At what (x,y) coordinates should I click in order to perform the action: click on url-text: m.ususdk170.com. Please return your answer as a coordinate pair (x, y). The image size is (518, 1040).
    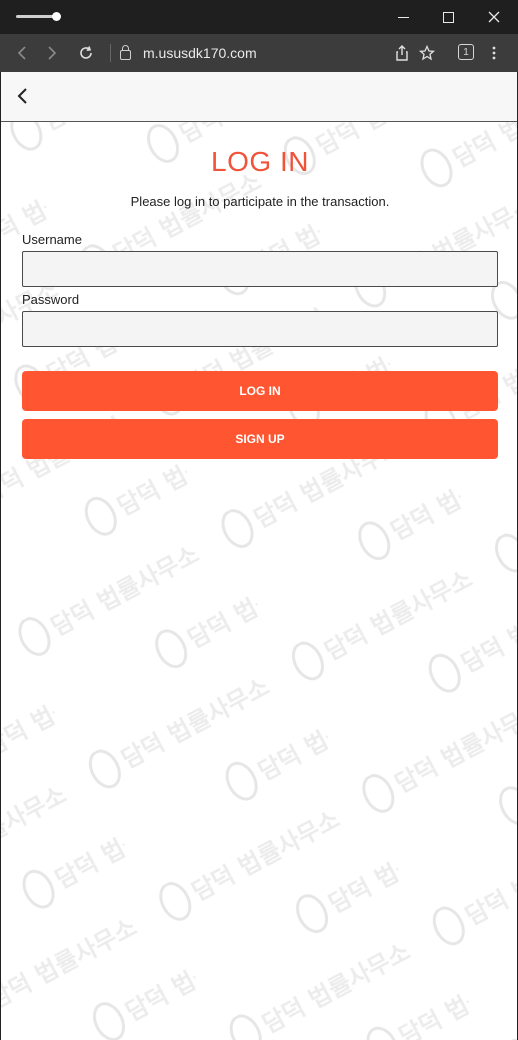
    Looking at the image, I should click on (200, 53).